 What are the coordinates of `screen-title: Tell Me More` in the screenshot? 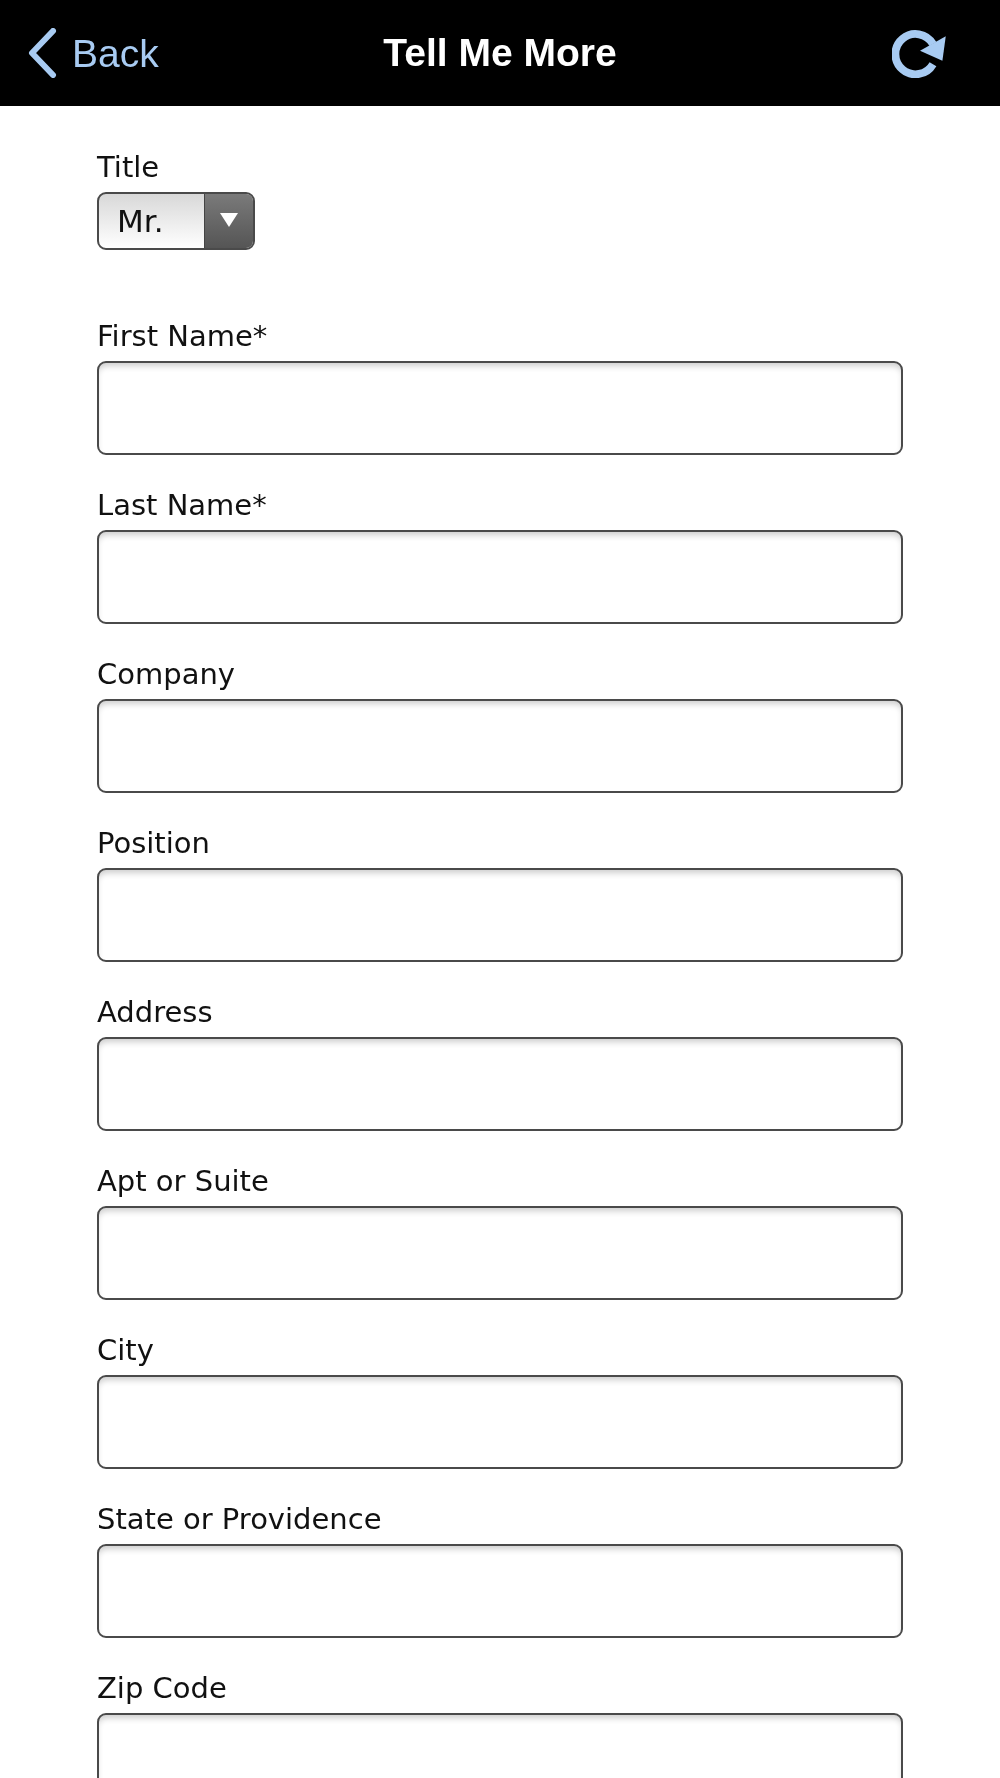 It's located at (500, 53).